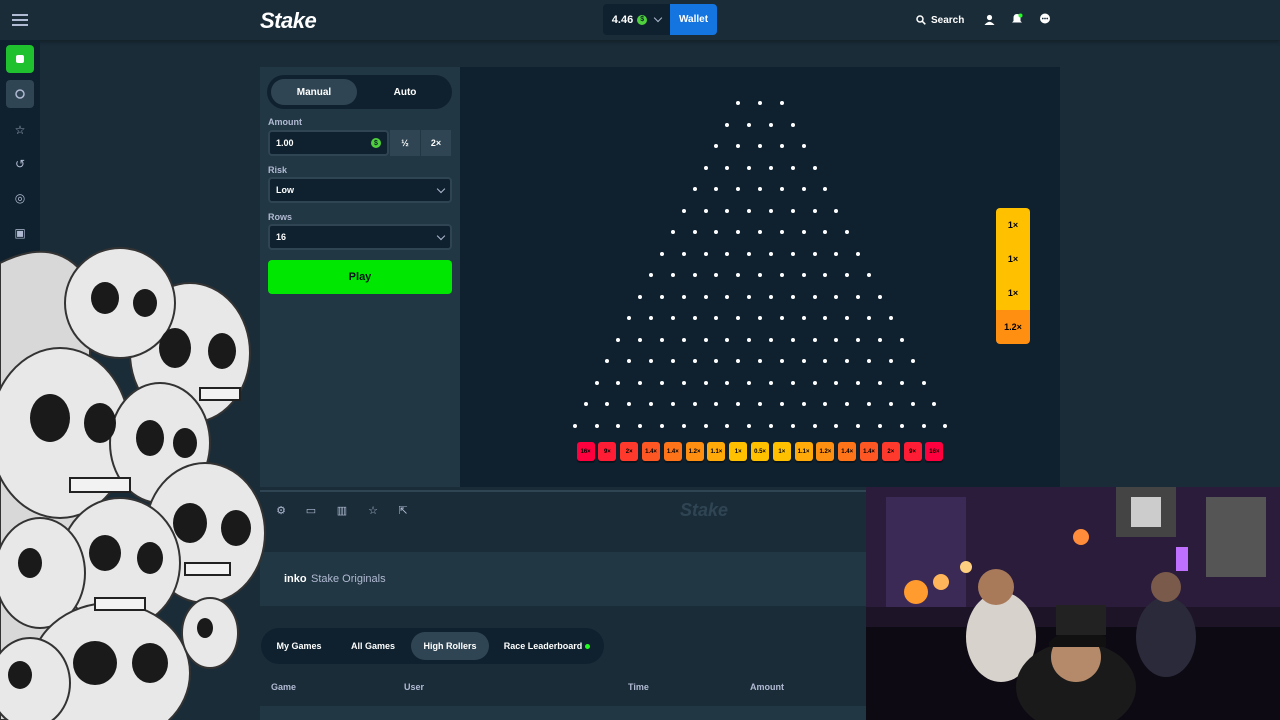 This screenshot has height=720, width=1280. What do you see at coordinates (20, 94) in the screenshot?
I see `sports-icon` at bounding box center [20, 94].